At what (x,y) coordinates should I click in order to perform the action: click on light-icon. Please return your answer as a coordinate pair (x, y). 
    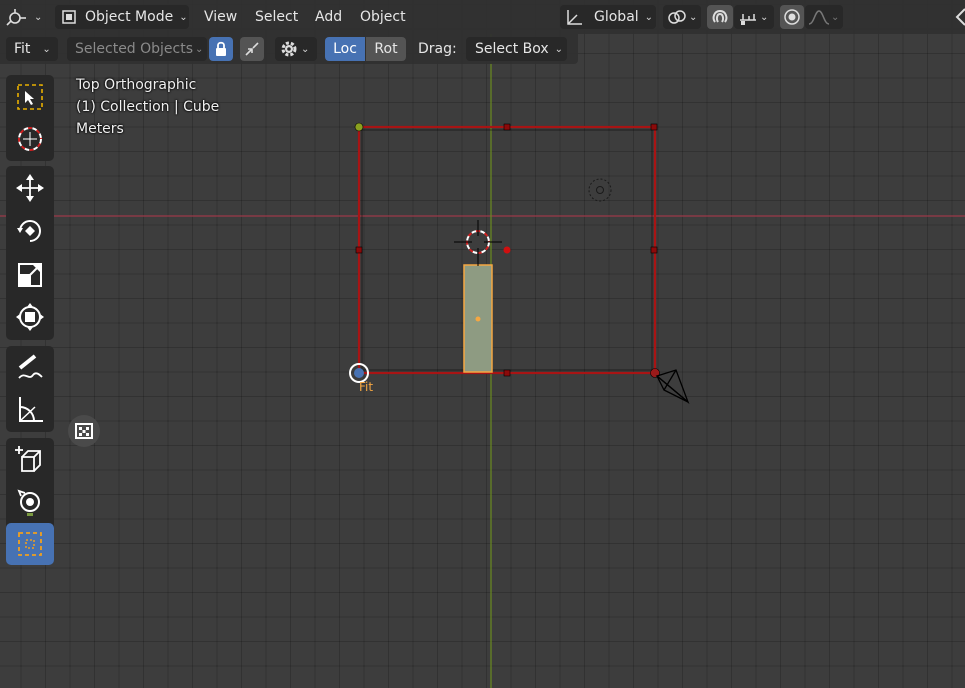
    Looking at the image, I should click on (600, 190).